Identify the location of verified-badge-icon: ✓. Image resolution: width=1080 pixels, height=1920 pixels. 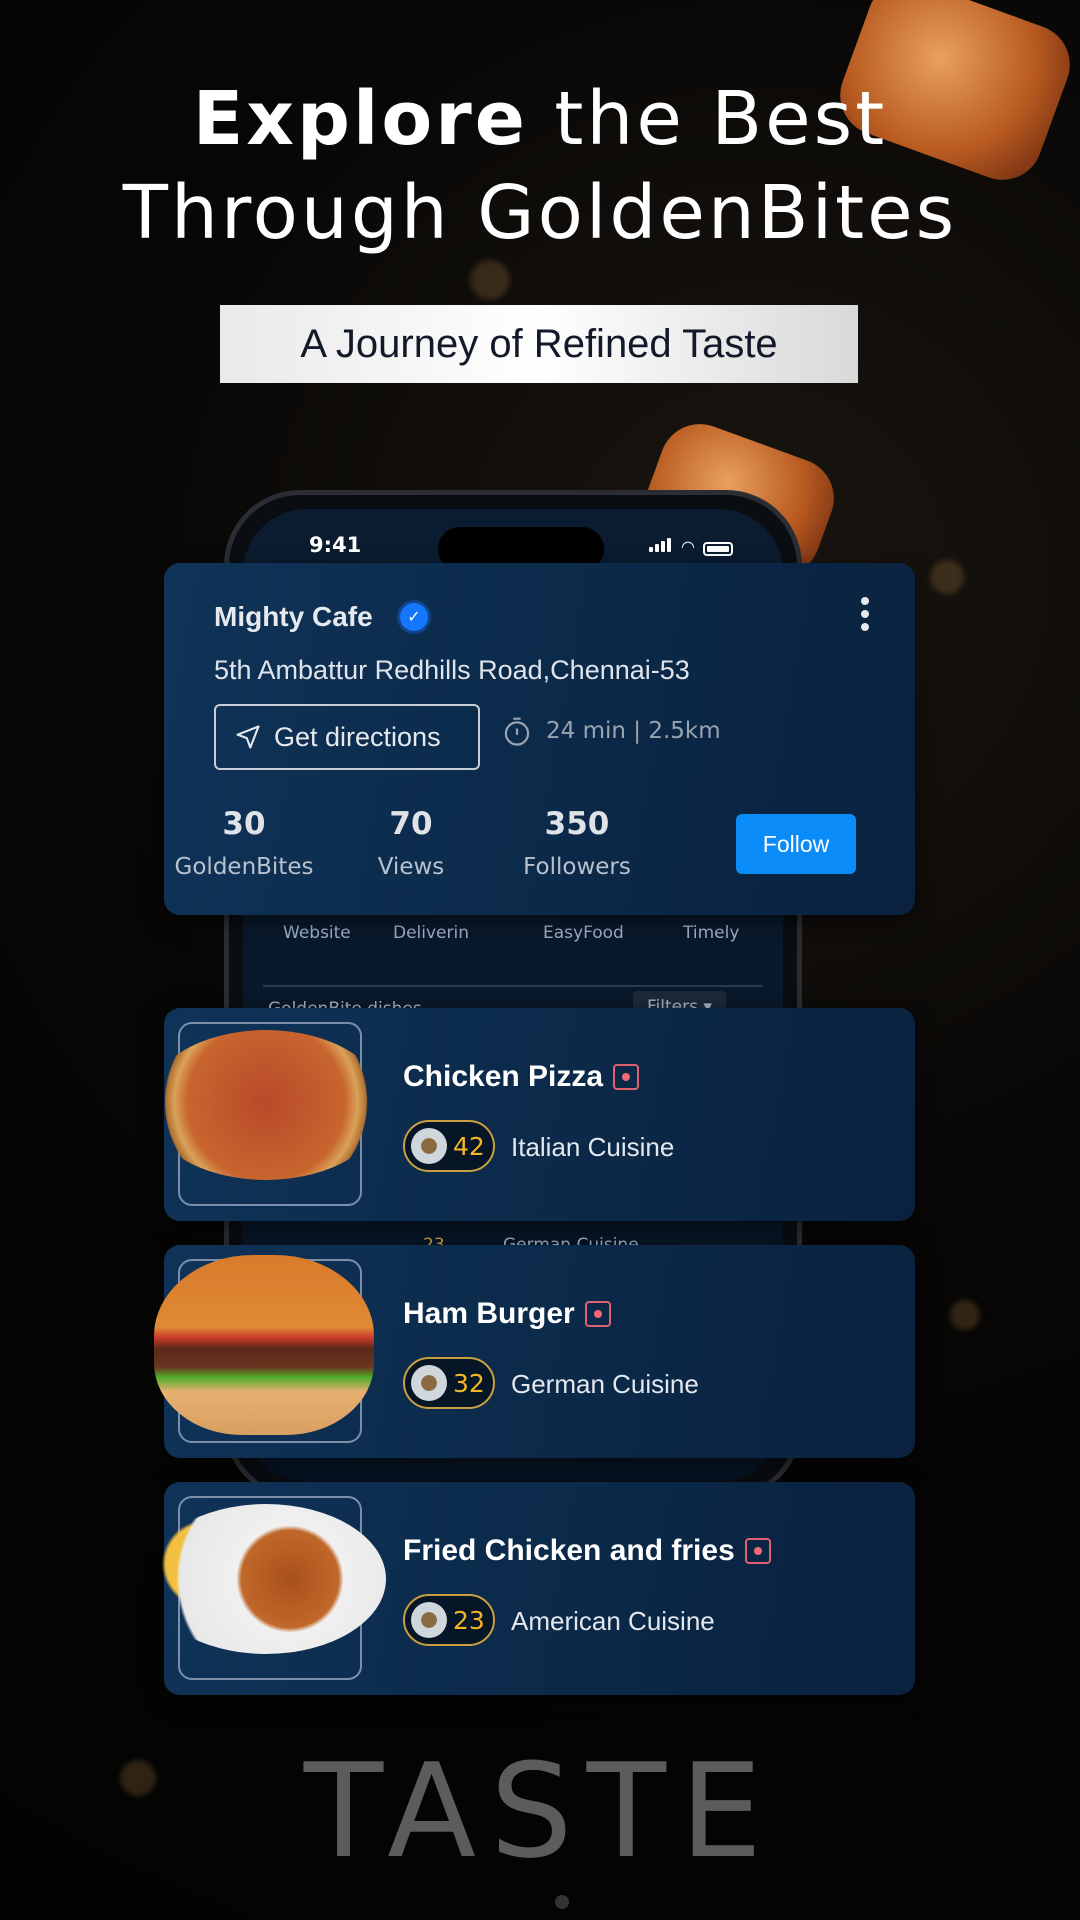
(414, 617).